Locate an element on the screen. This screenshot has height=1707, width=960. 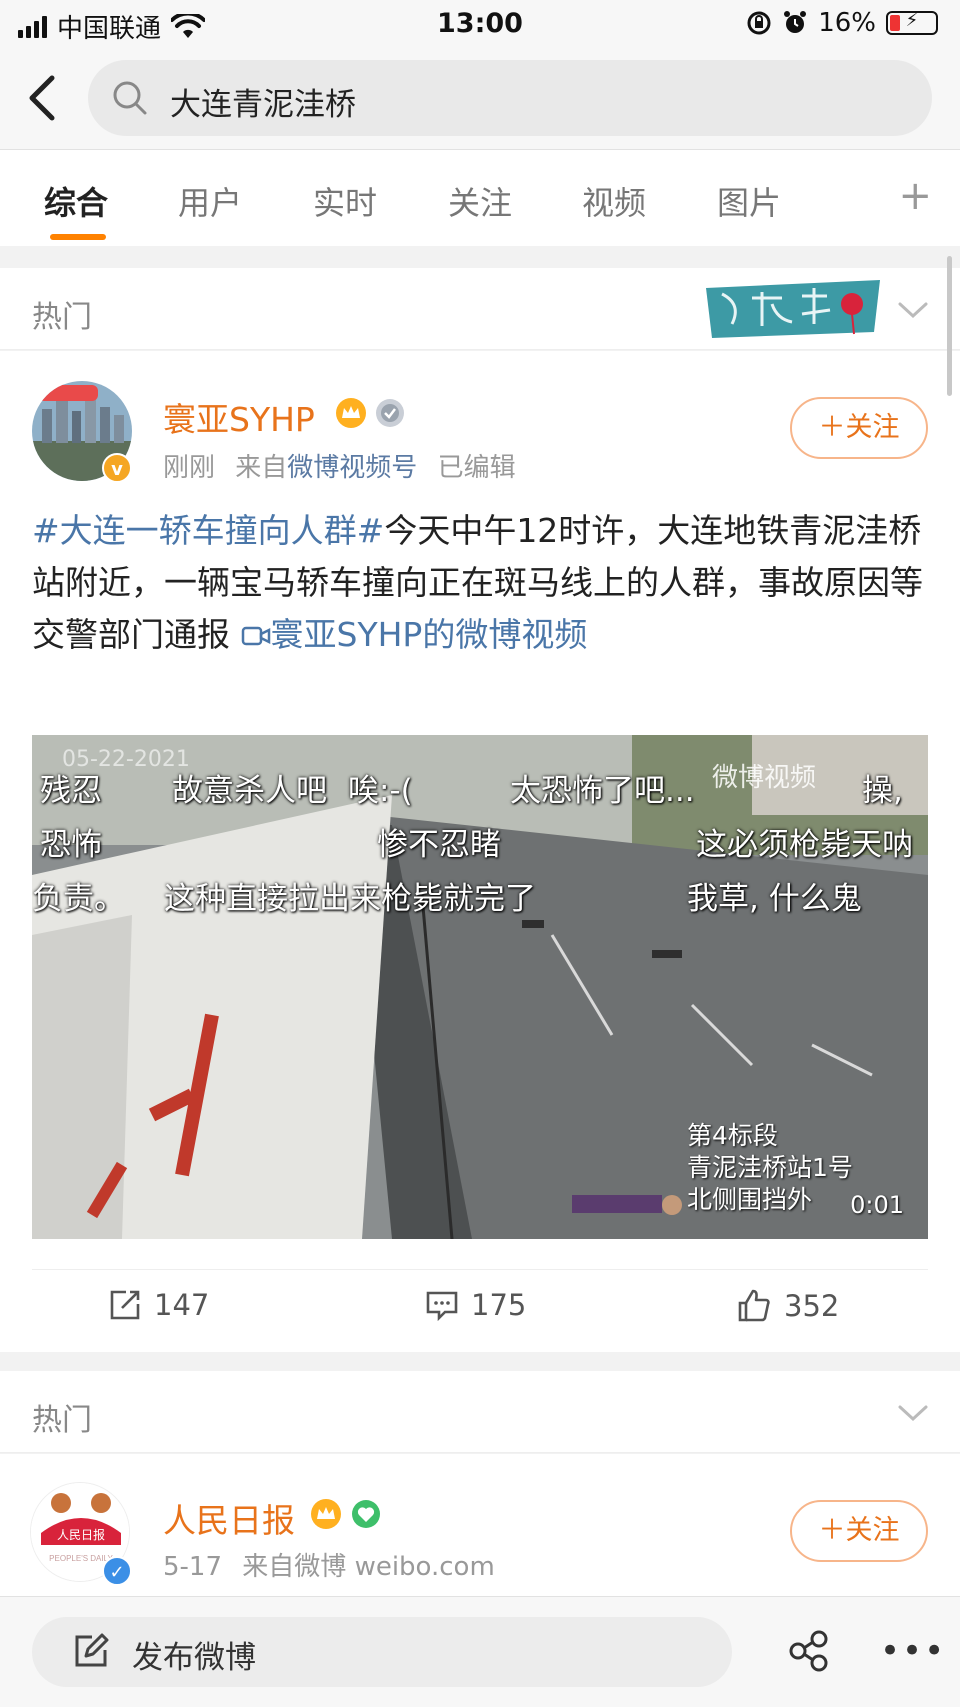
video-caption-line: 北侧围挡外 is located at coordinates (750, 1199).